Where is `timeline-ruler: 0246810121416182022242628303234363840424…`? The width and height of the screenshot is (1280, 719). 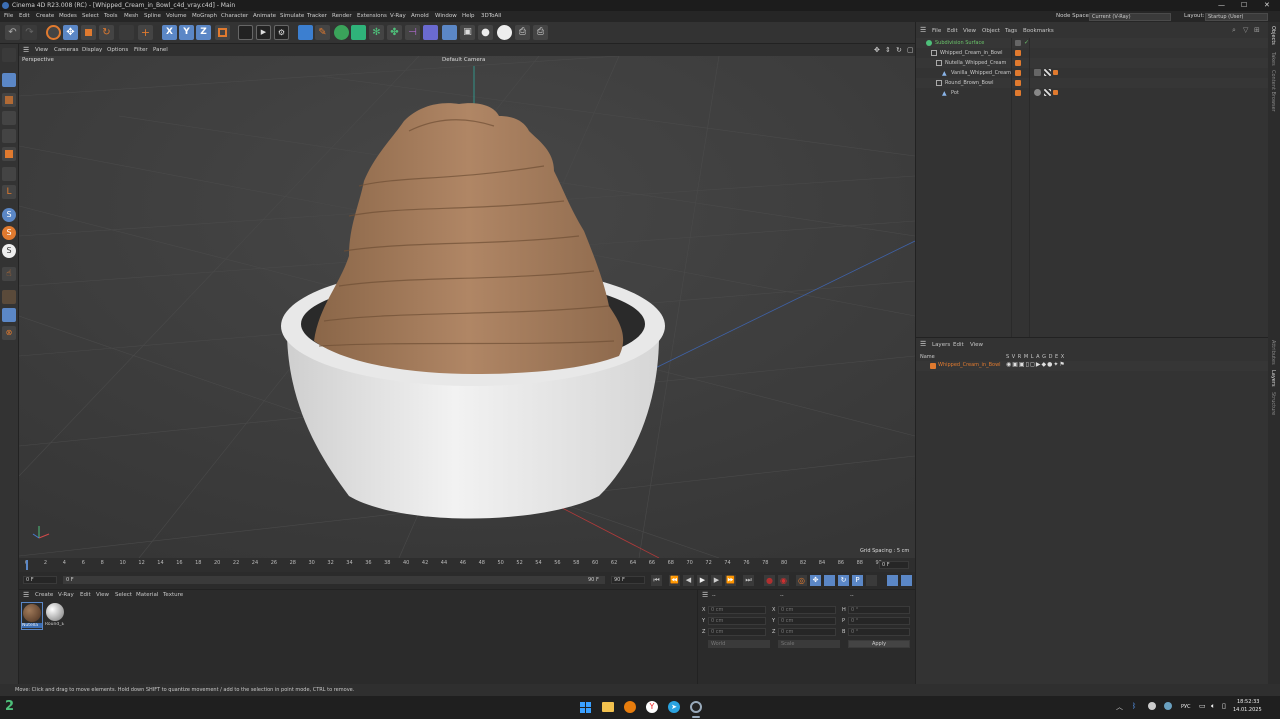
timeline-ruler: 0246810121416182022242628303234363840424… is located at coordinates (467, 565).